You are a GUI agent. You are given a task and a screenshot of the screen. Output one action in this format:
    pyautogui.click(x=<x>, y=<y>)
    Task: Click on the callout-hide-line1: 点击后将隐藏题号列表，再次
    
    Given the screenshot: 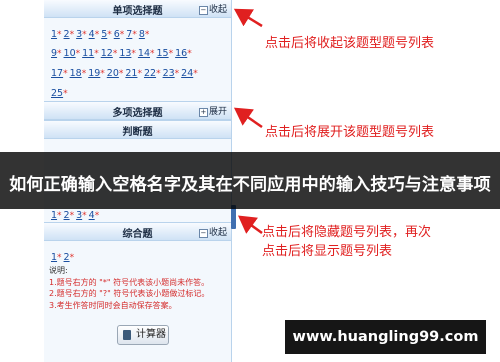 What is the action you would take?
    pyautogui.click(x=347, y=232)
    